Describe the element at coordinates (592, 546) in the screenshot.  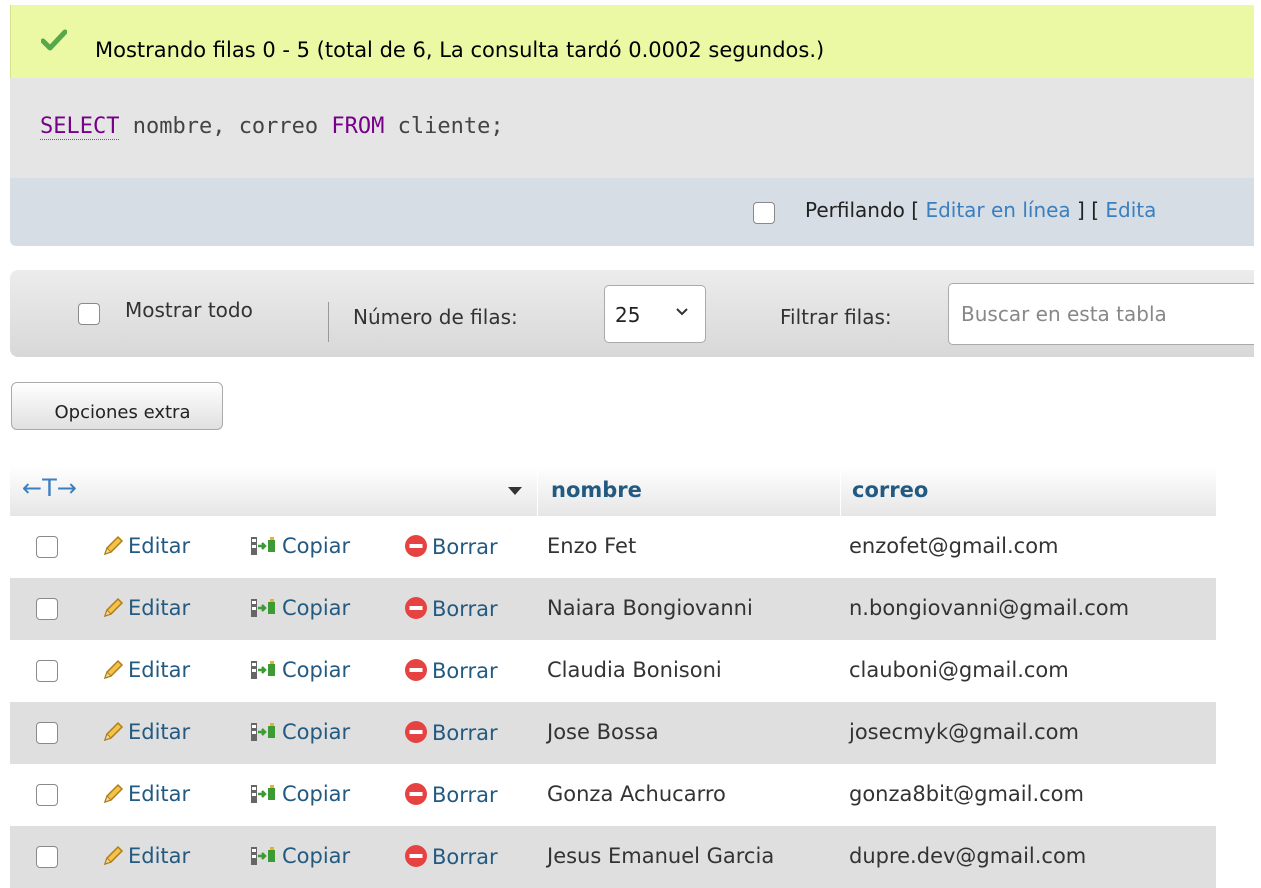
I see `cell-nombre: Enzo Fet` at that location.